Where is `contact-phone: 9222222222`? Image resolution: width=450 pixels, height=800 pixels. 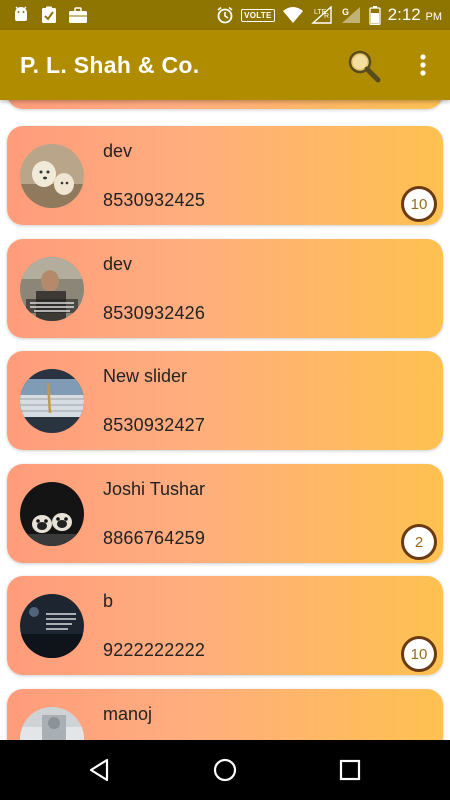 contact-phone: 9222222222 is located at coordinates (154, 650).